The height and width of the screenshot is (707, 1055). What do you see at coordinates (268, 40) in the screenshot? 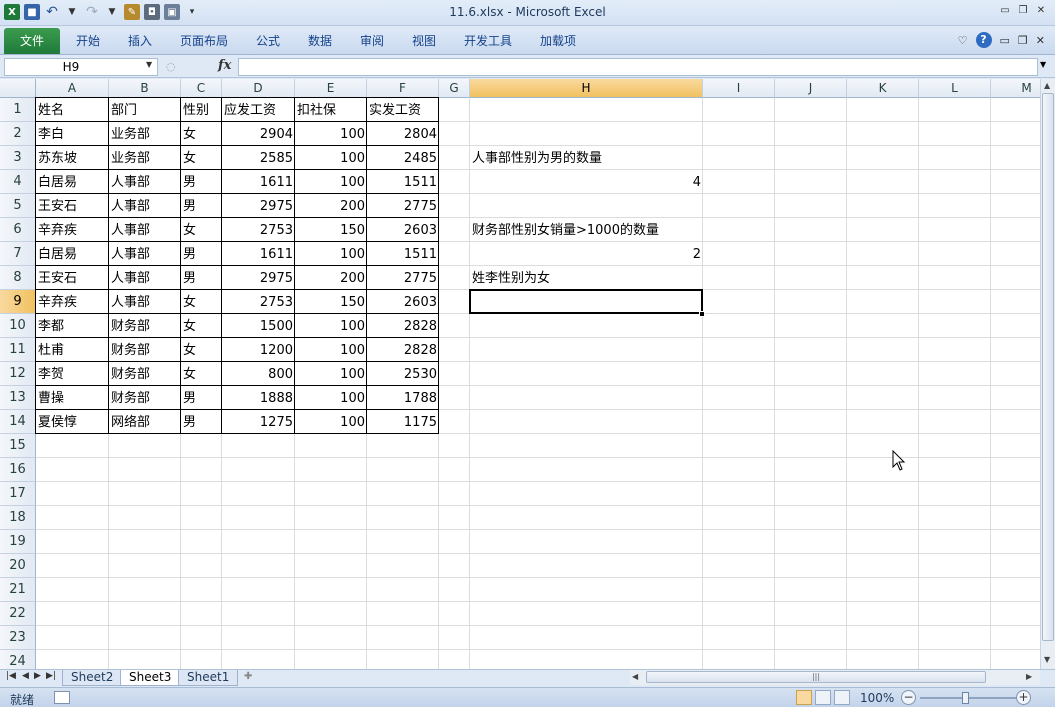
I see `tab-formulas: 公式` at bounding box center [268, 40].